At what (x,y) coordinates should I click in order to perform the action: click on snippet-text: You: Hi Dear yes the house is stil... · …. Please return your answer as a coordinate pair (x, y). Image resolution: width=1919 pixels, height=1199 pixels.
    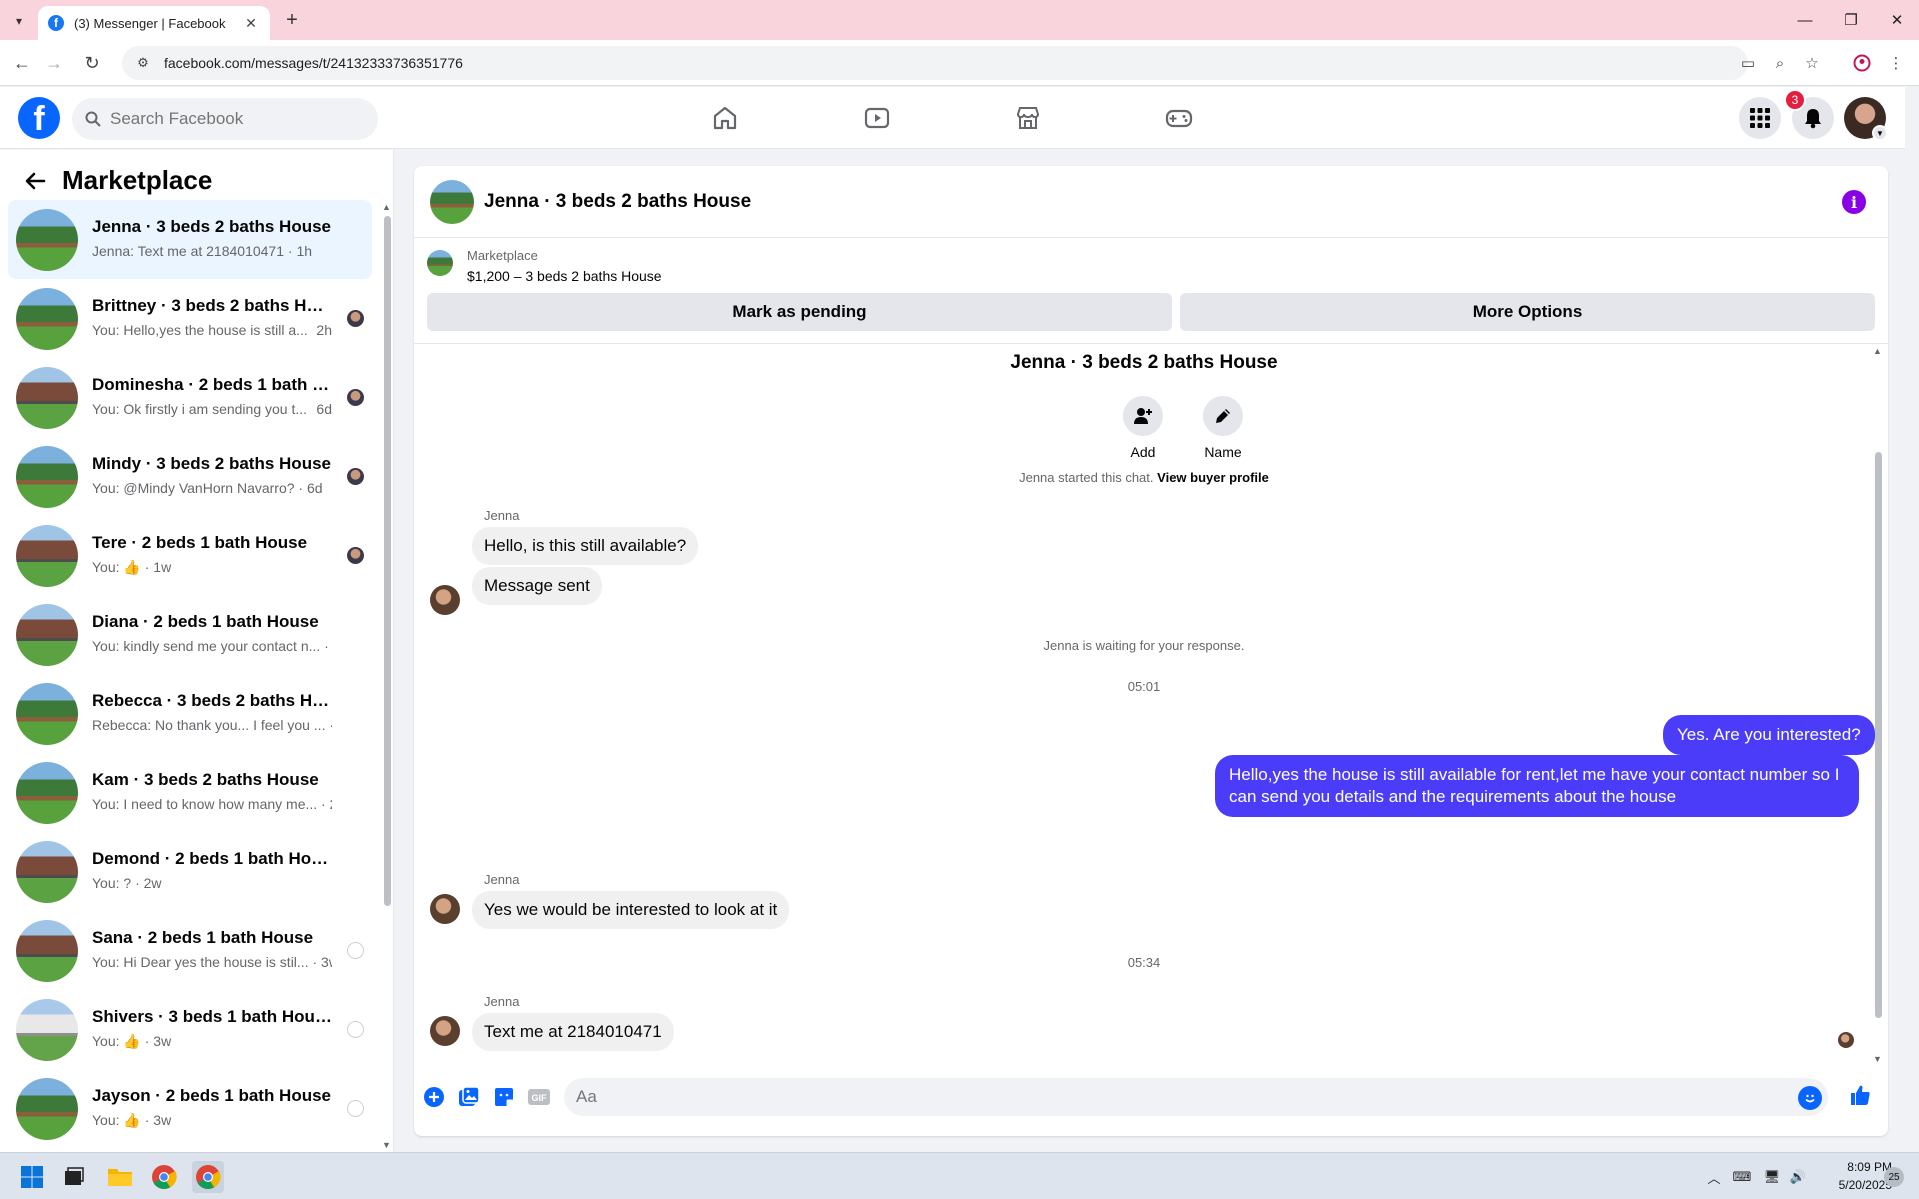
    Looking at the image, I should click on (212, 962).